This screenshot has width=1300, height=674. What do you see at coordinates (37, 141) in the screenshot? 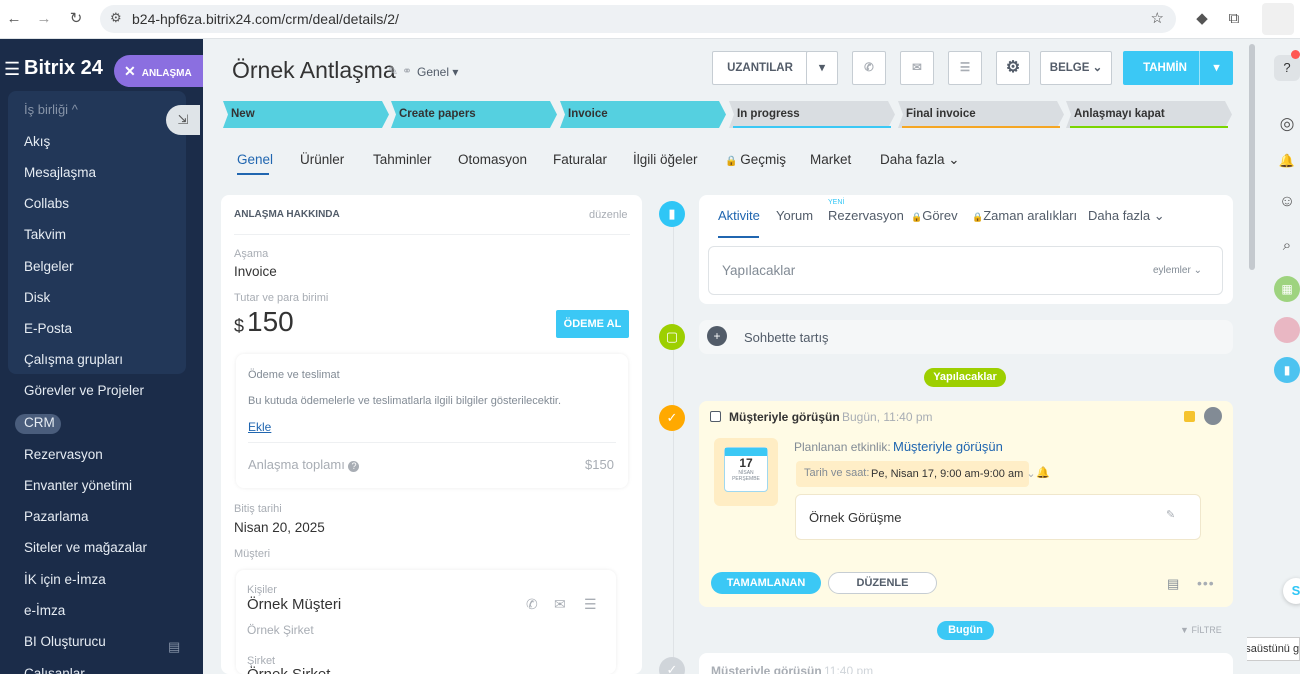
I see `sidebar-item: Akış` at bounding box center [37, 141].